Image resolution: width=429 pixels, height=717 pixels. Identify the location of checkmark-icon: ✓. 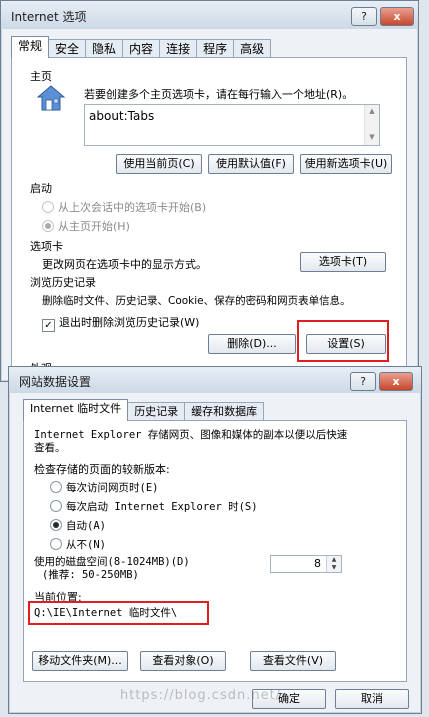
(48, 325).